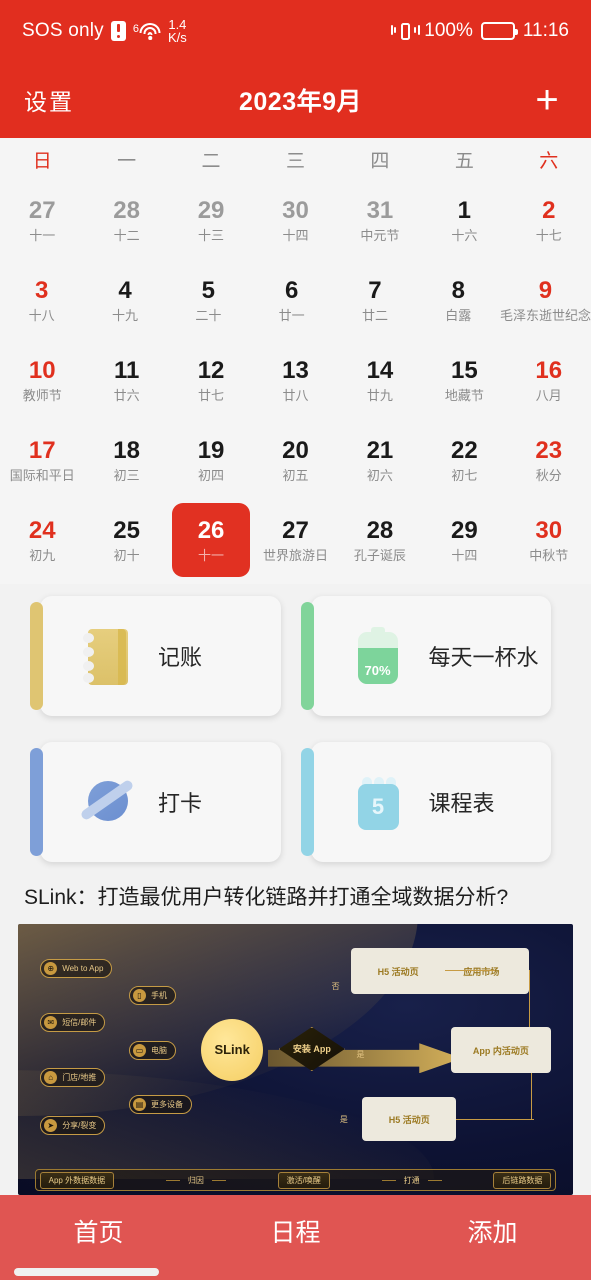  Describe the element at coordinates (51, 1077) in the screenshot. I see `store-icon: ⌂` at that location.